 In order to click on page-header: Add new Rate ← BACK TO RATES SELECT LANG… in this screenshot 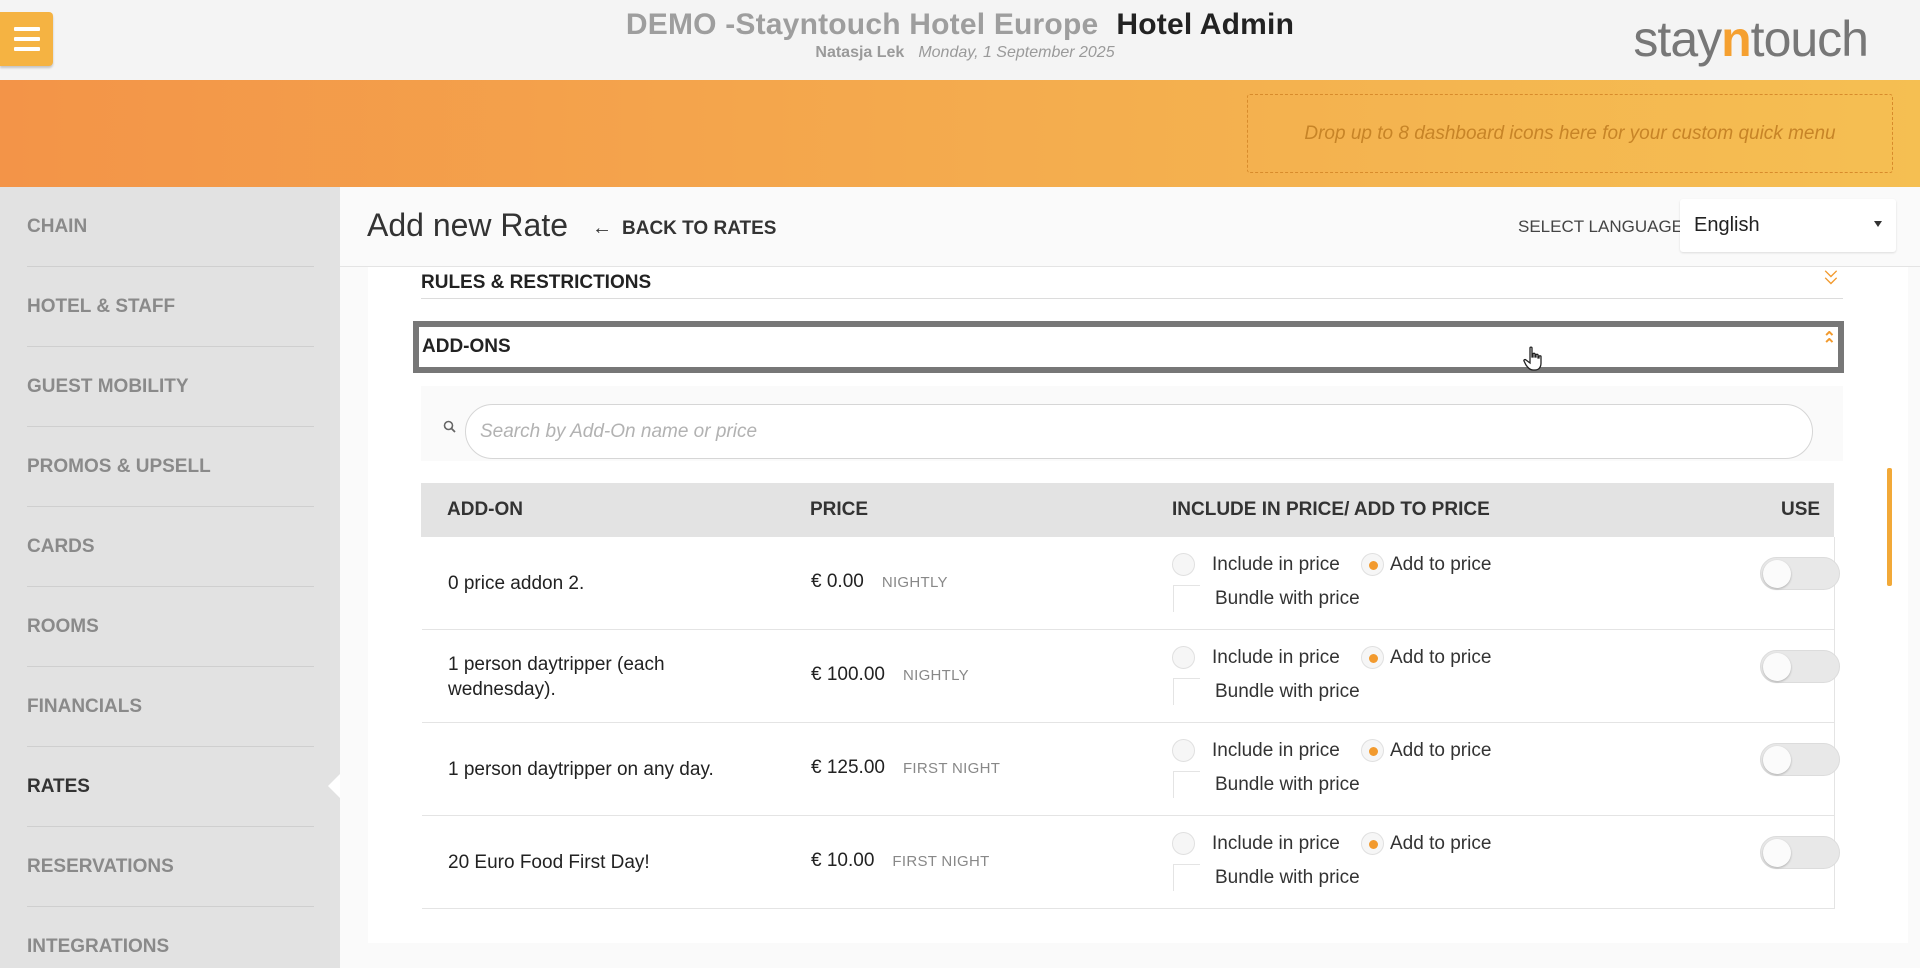, I will do `click(1130, 227)`.